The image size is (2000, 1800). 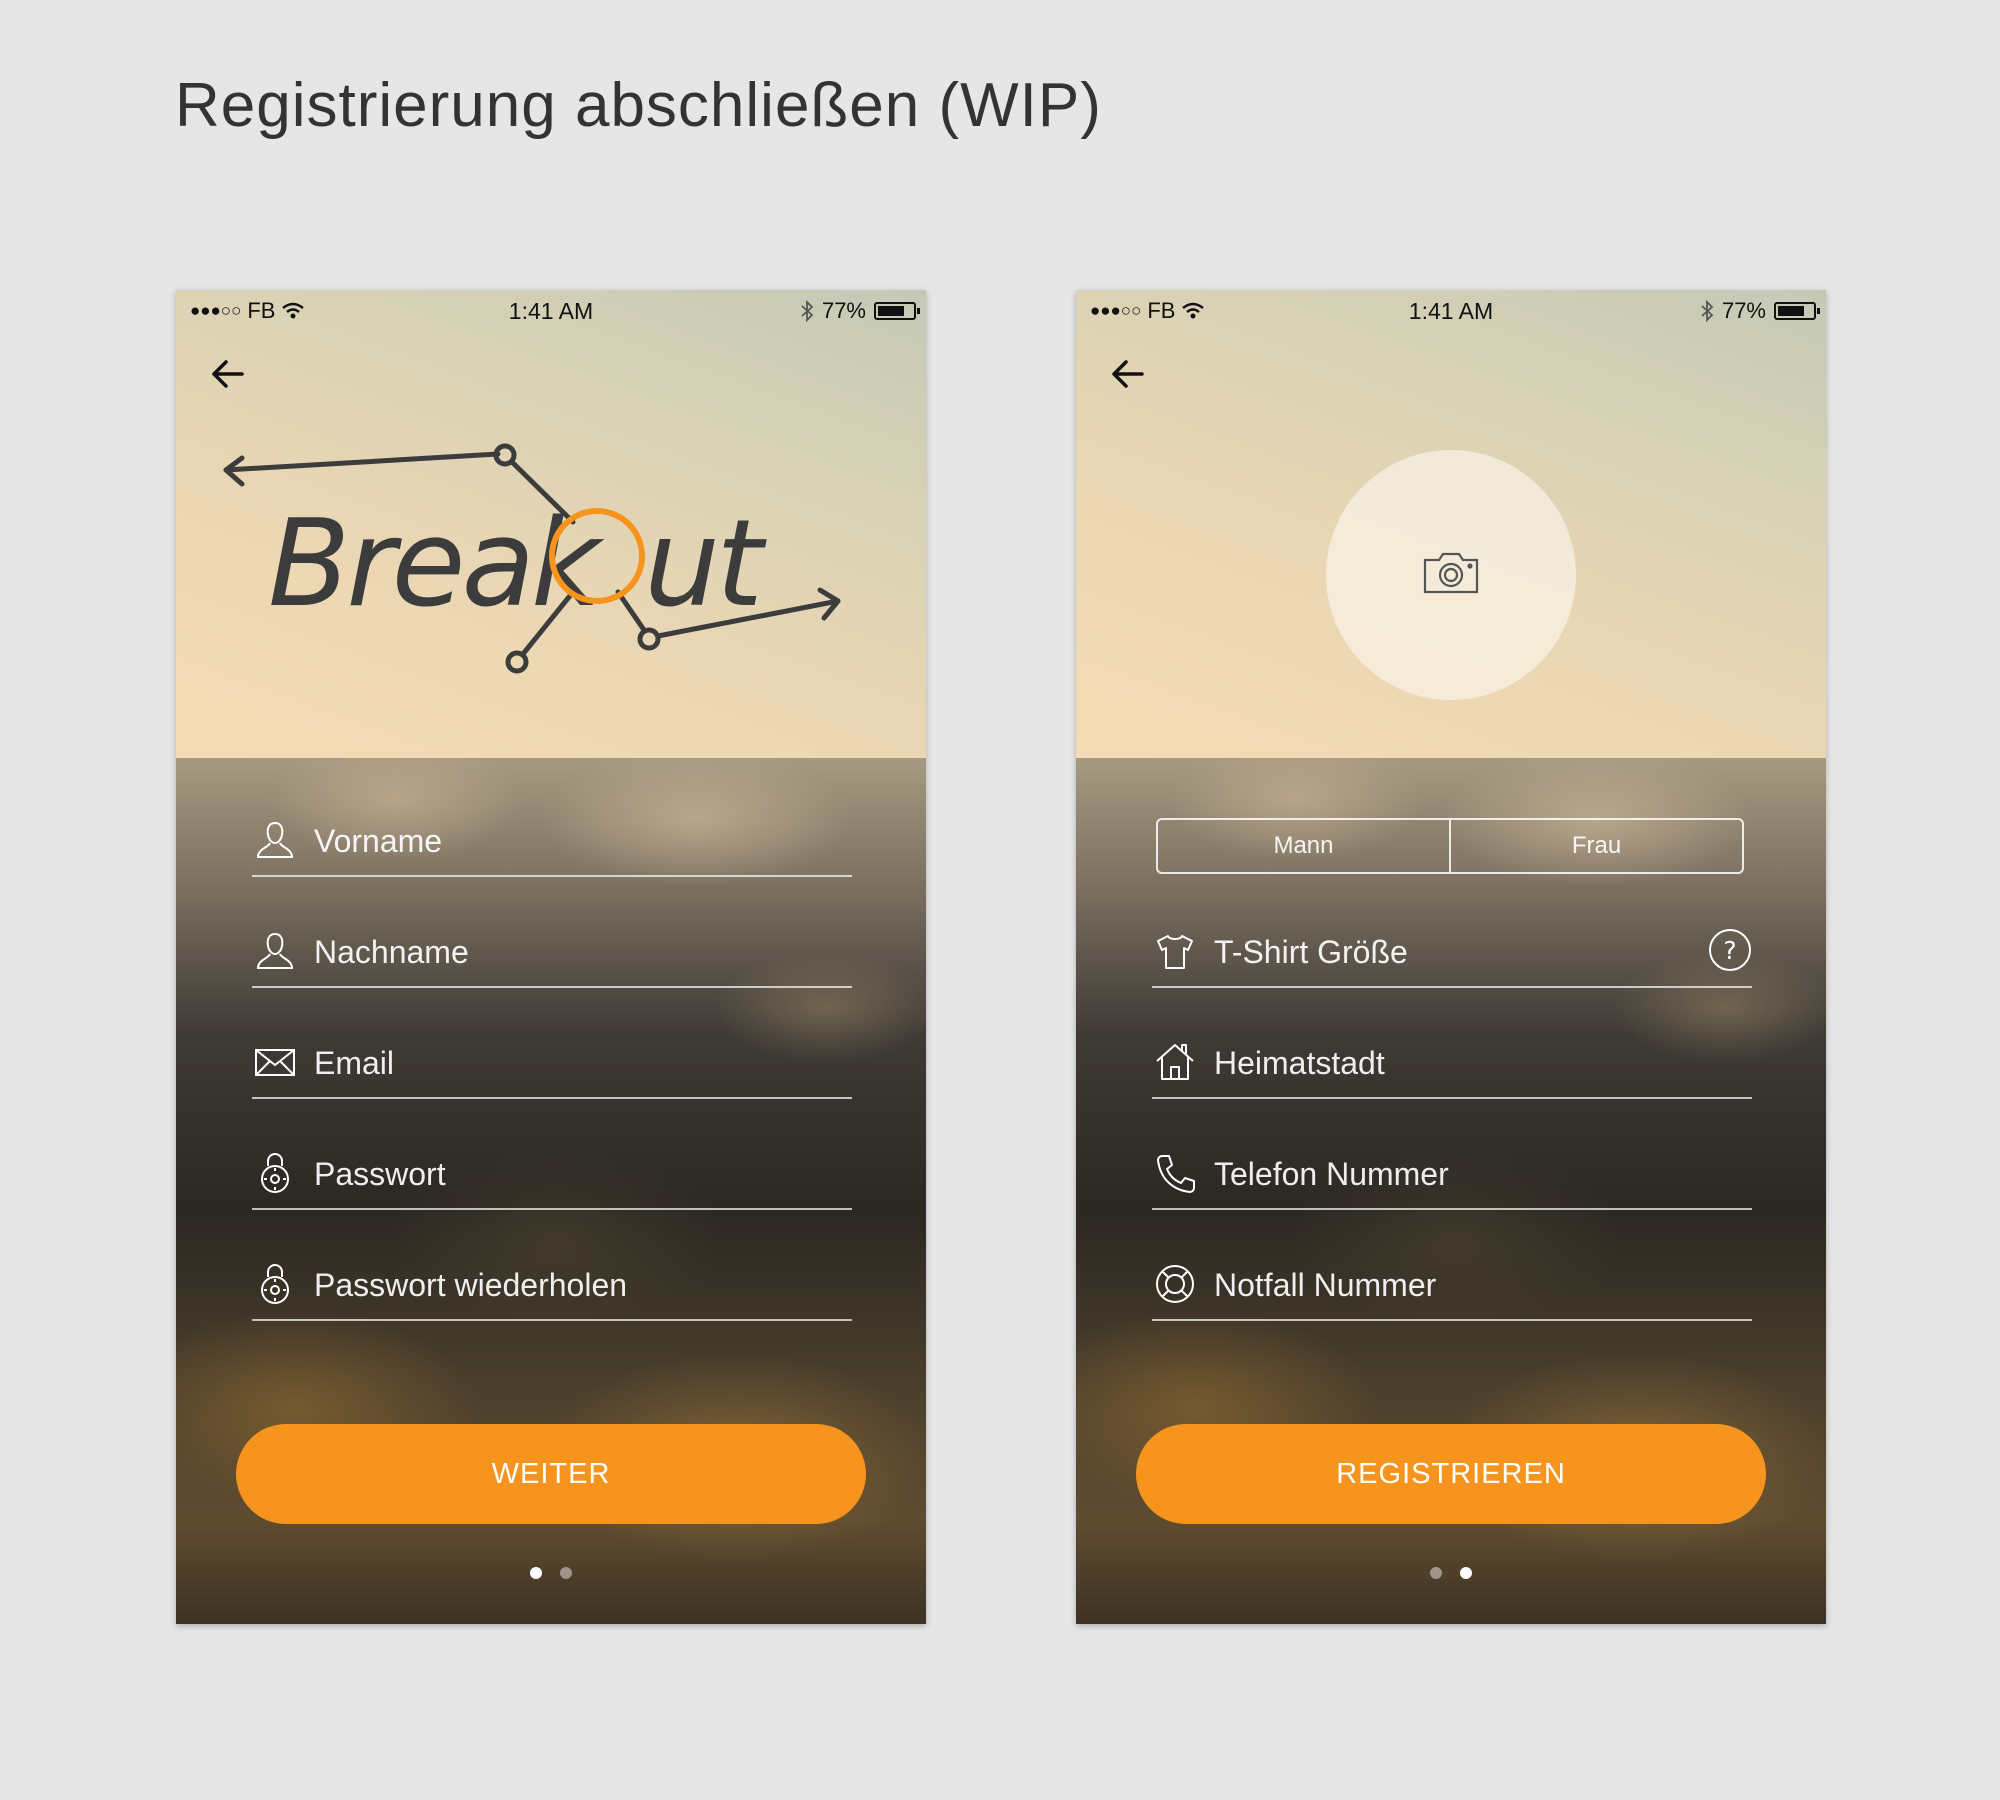 I want to click on hometown-field, so click(x=1452, y=1067).